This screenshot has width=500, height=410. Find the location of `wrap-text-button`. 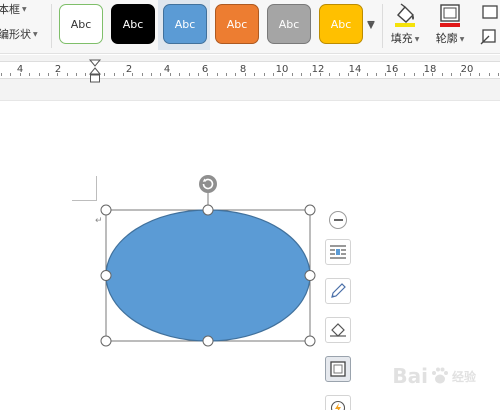

wrap-text-button is located at coordinates (338, 252).